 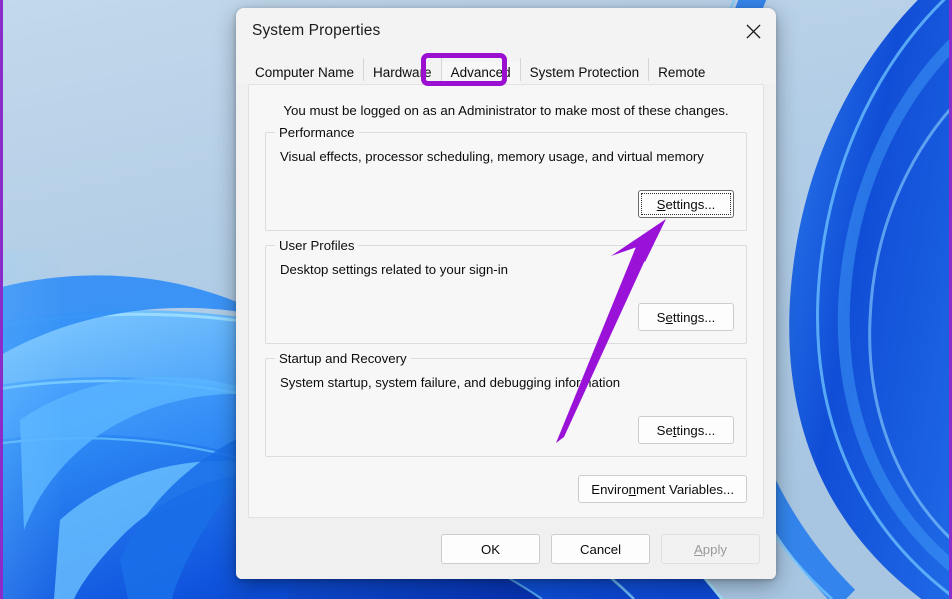 I want to click on dialog-titlebar: System Properties, so click(x=506, y=31).